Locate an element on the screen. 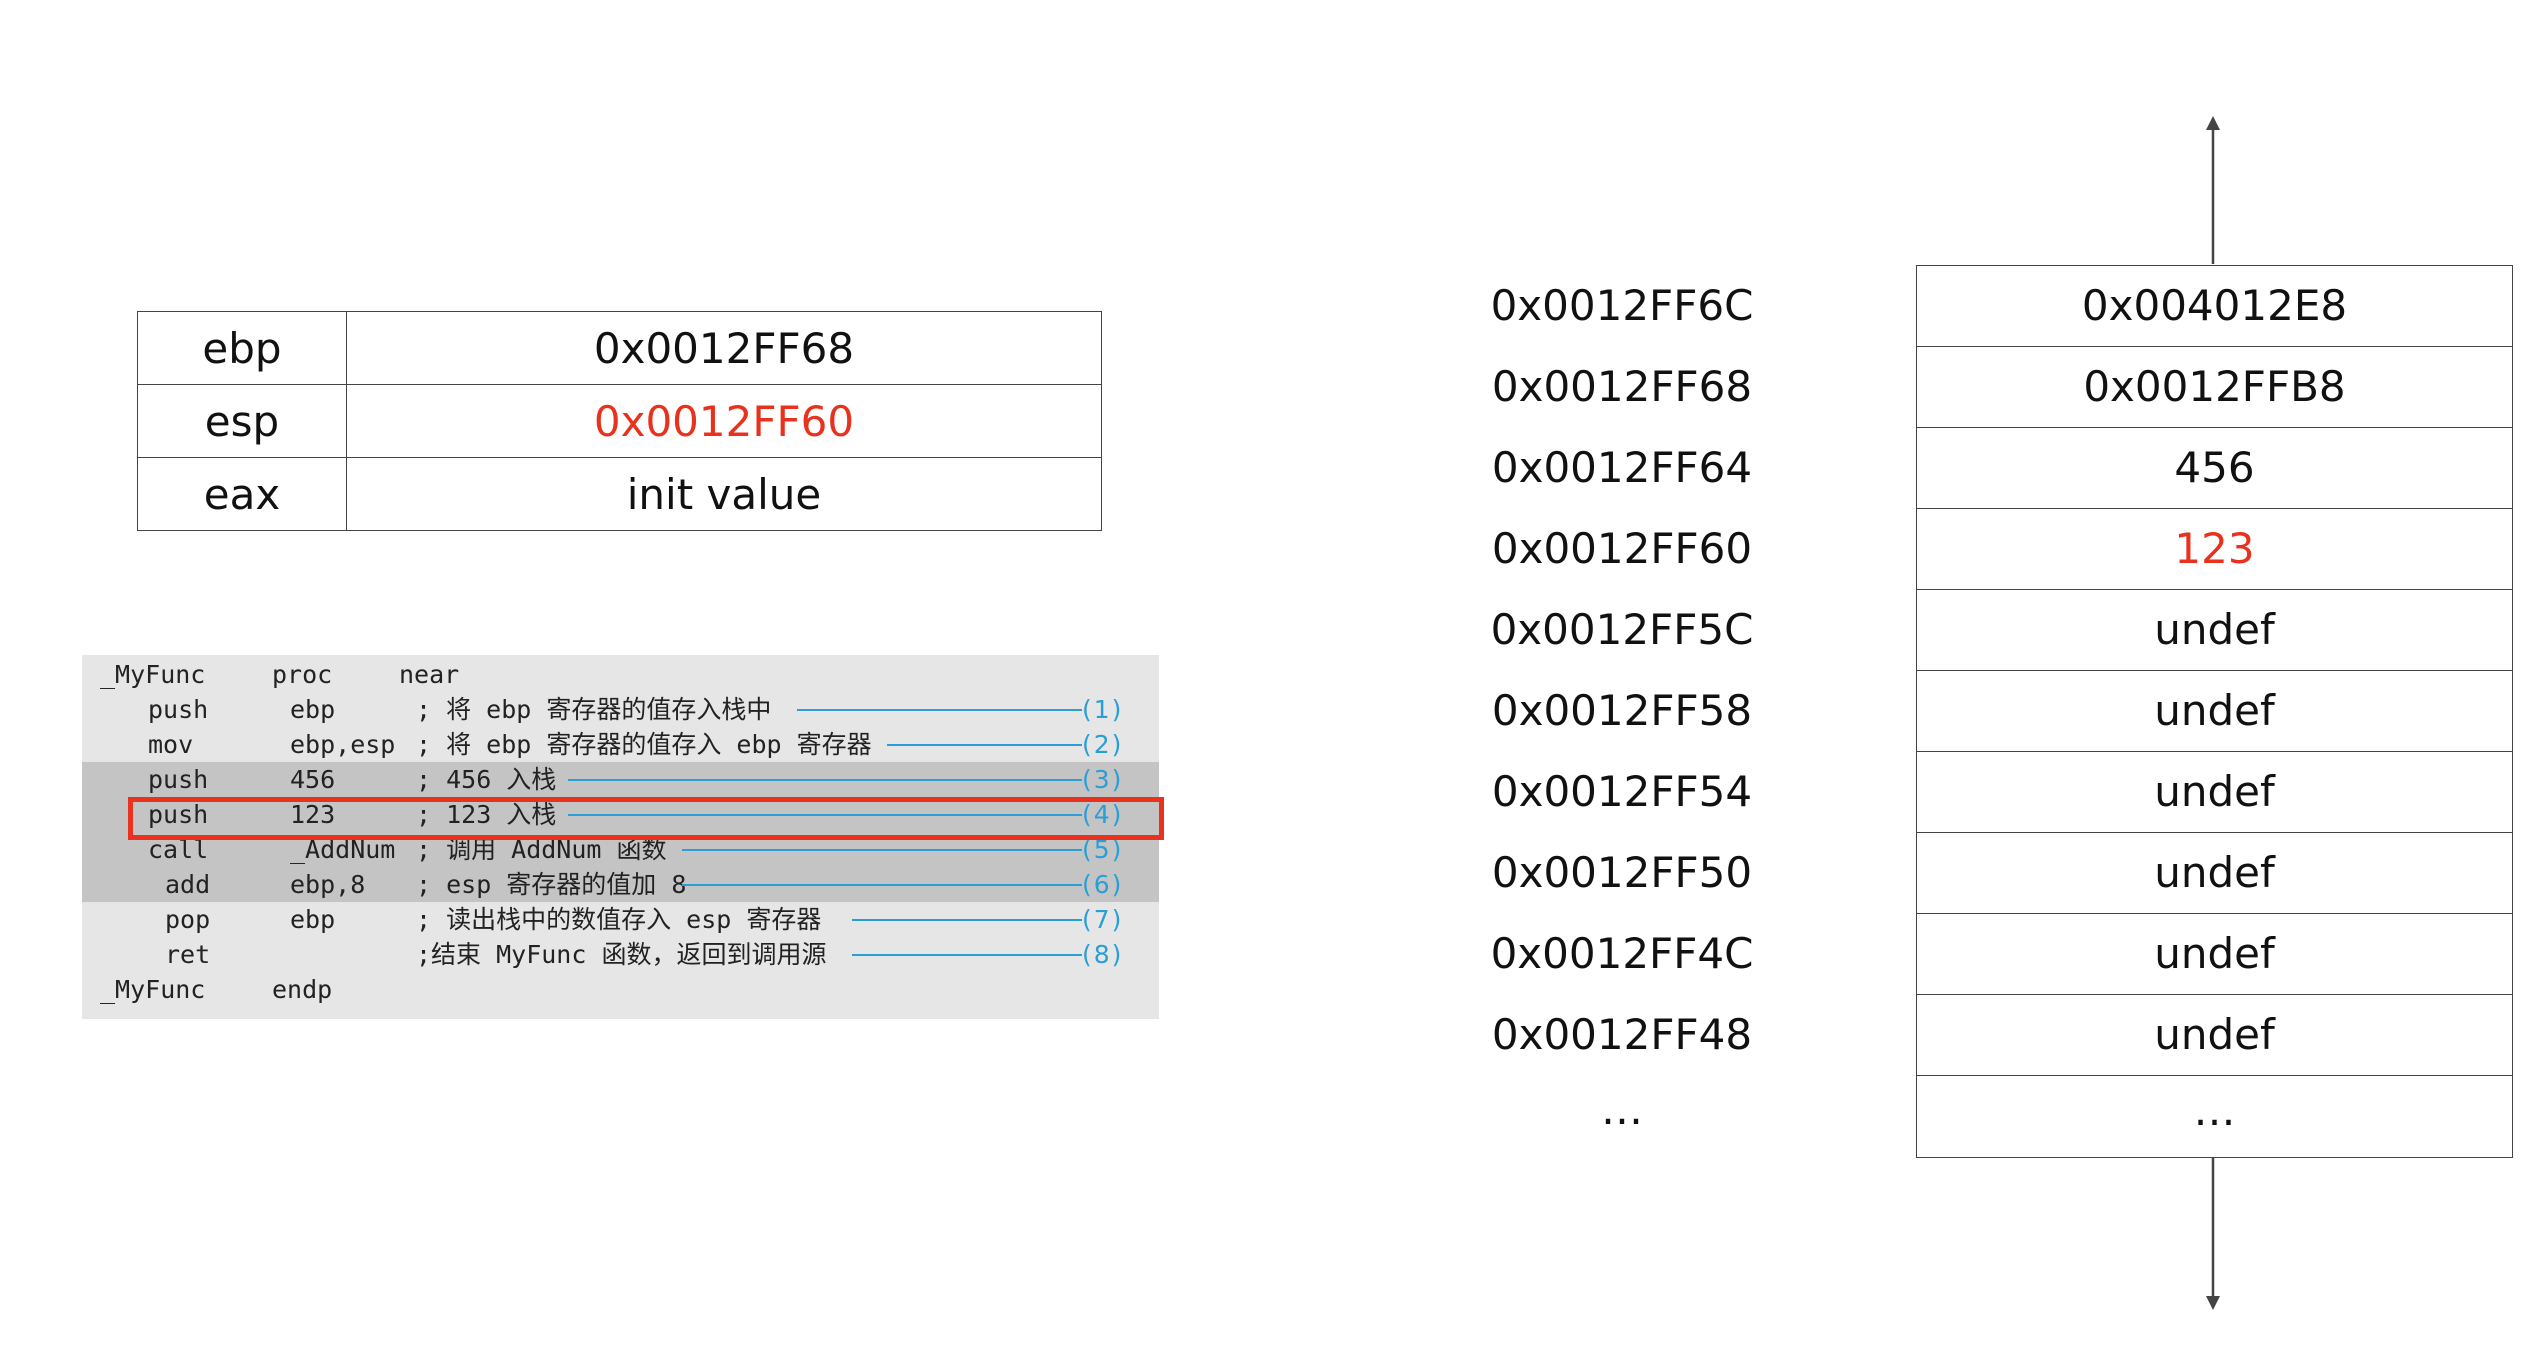 This screenshot has height=1358, width=2546. arrow-up-icon is located at coordinates (2213, 190).